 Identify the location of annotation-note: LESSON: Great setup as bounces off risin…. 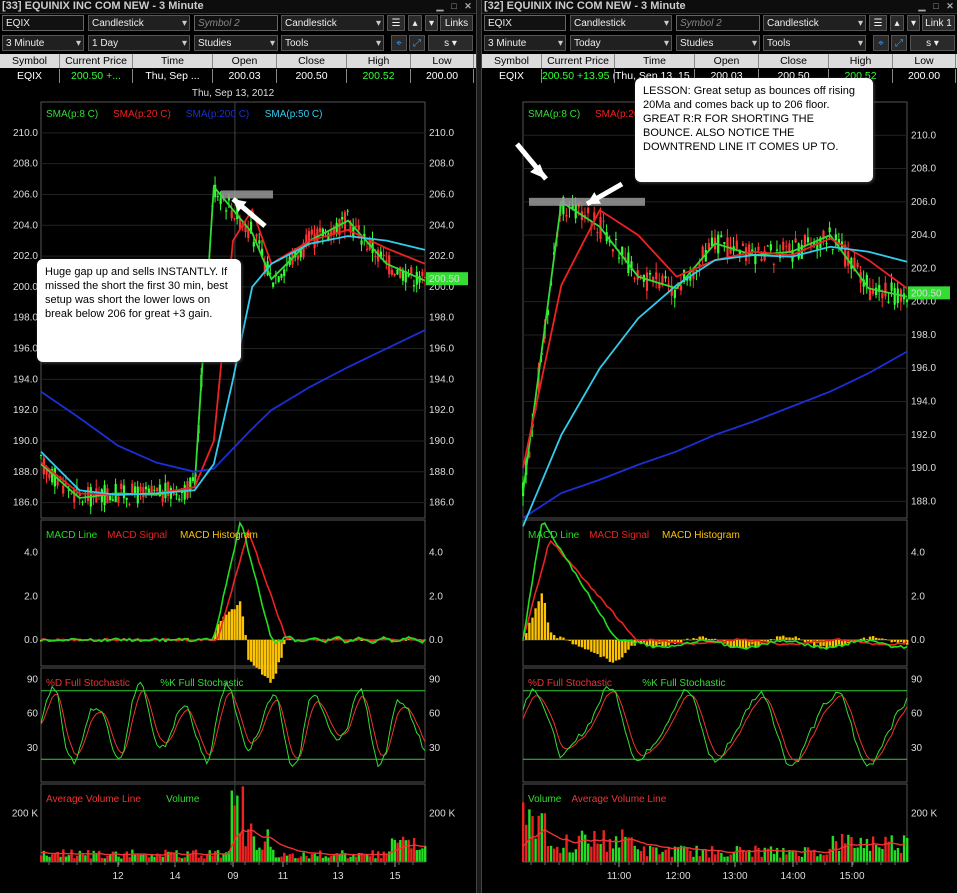
(754, 130).